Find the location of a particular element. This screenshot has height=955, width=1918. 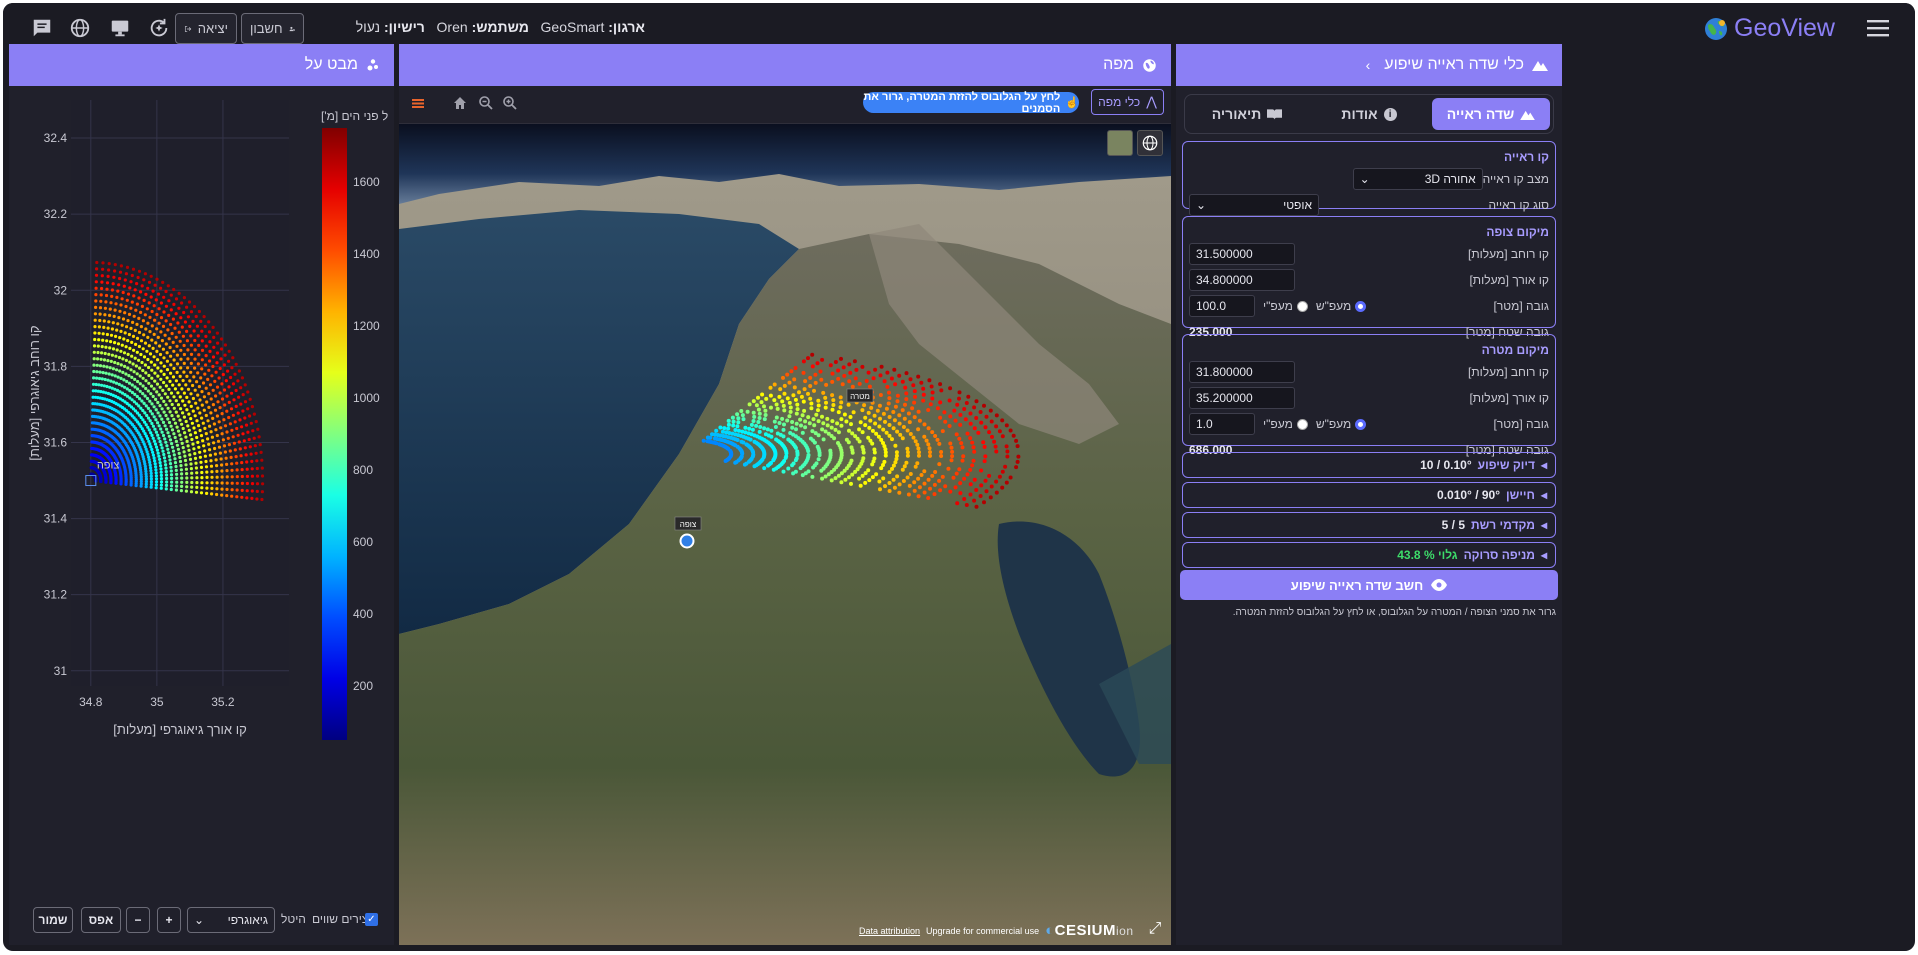

observer-title: מיקום צופה is located at coordinates (1369, 232).